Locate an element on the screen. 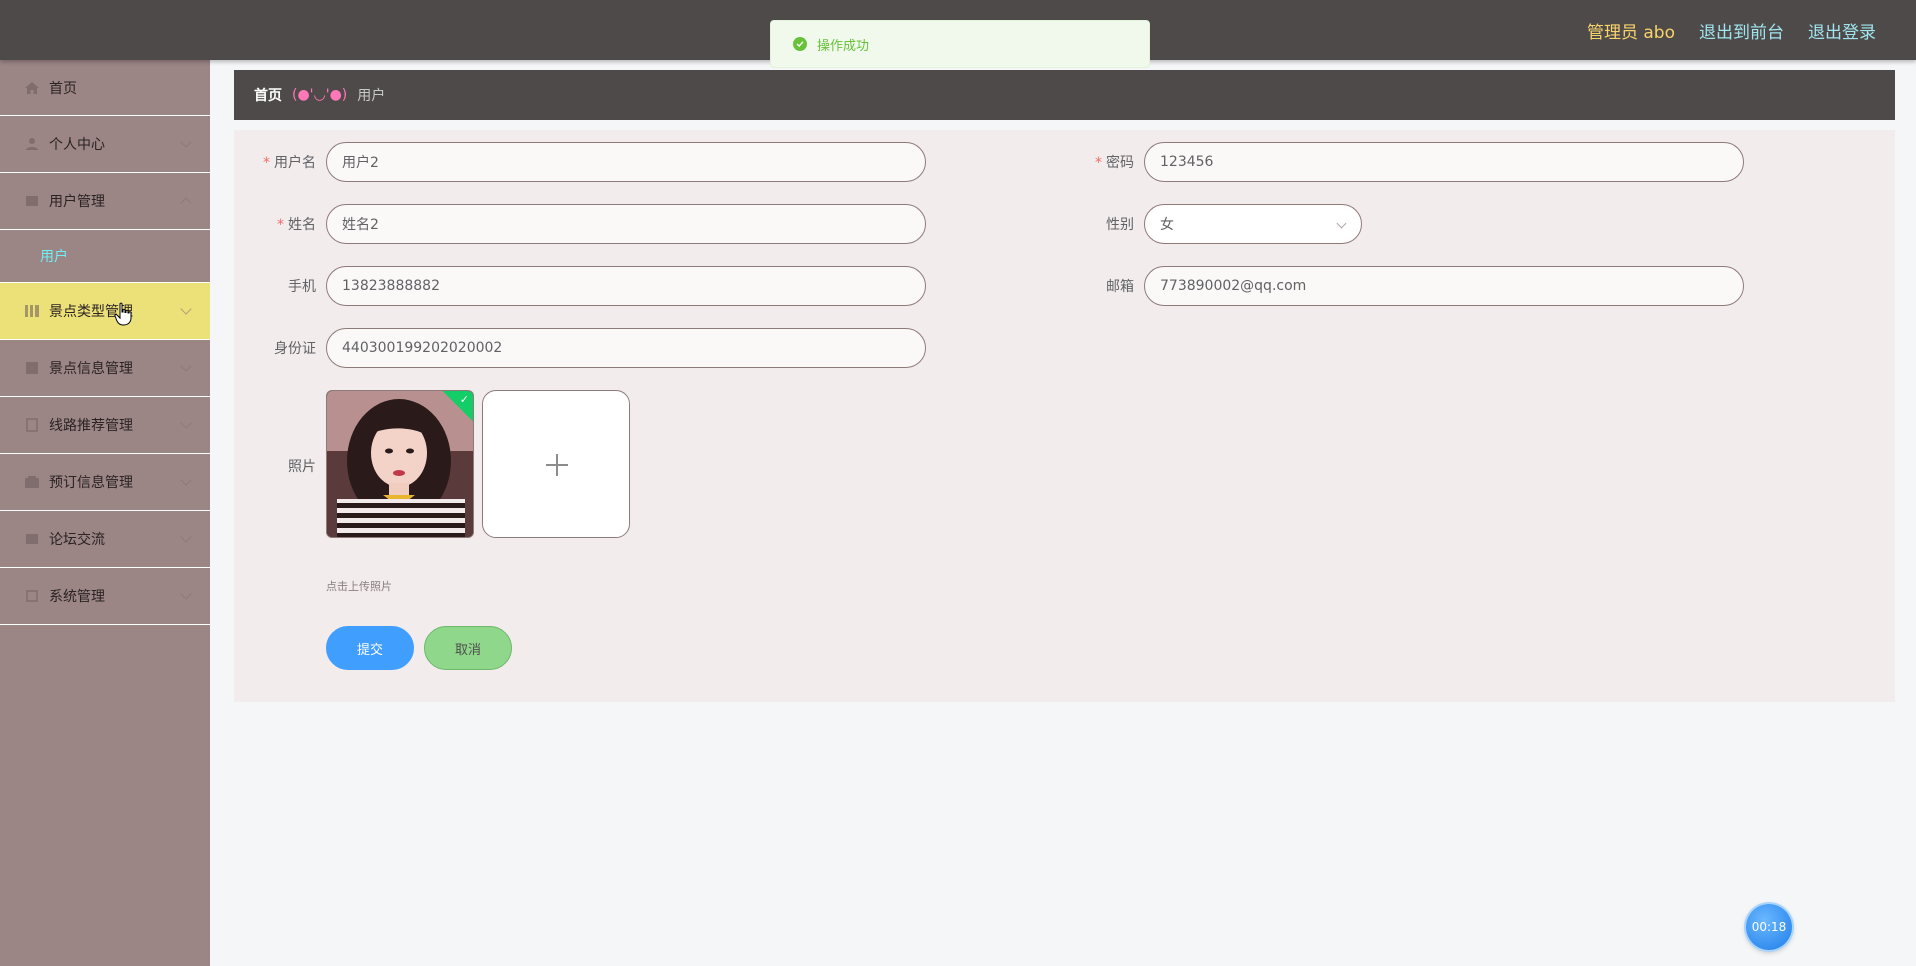 Image resolution: width=1916 pixels, height=966 pixels. sidebar-item-label: 个人中心 is located at coordinates (77, 145).